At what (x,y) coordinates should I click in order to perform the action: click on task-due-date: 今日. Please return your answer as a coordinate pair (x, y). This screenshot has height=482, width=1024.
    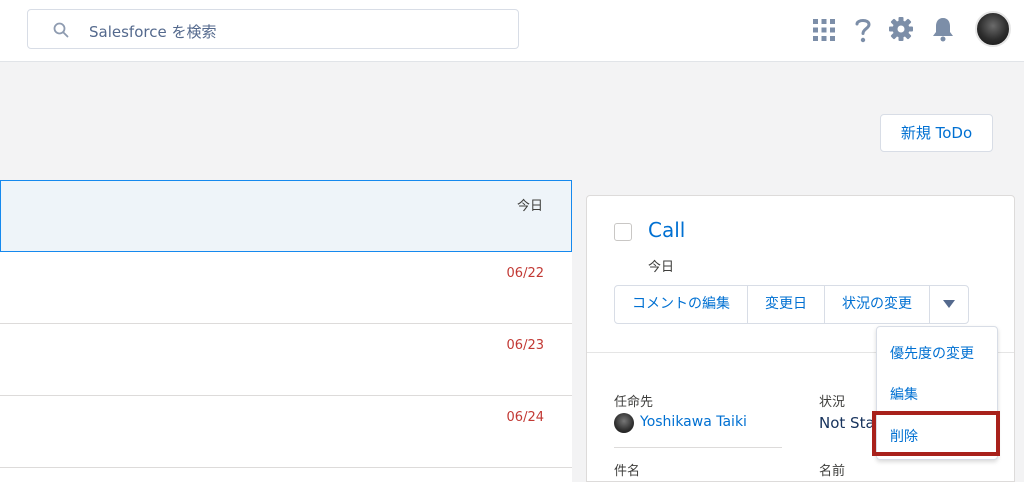
    Looking at the image, I should click on (529, 206).